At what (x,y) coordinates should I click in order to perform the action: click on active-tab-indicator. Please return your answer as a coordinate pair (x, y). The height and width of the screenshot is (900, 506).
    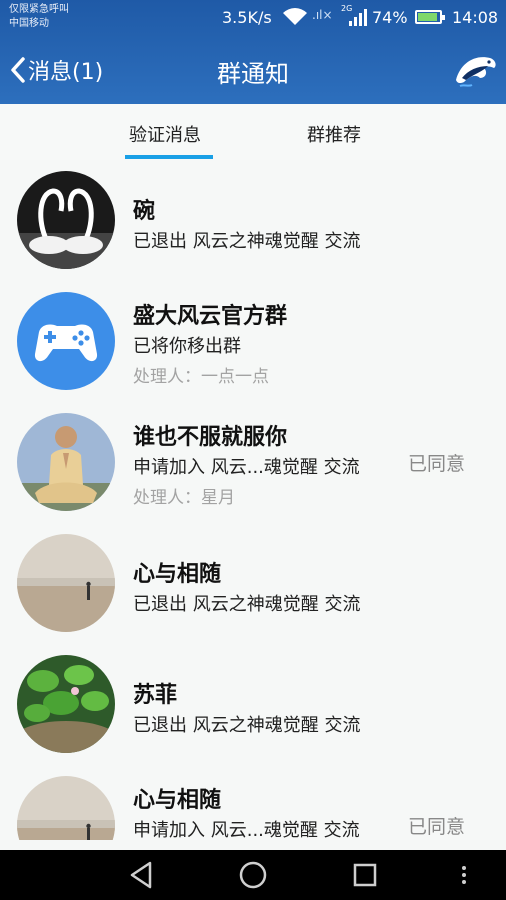
    Looking at the image, I should click on (169, 157).